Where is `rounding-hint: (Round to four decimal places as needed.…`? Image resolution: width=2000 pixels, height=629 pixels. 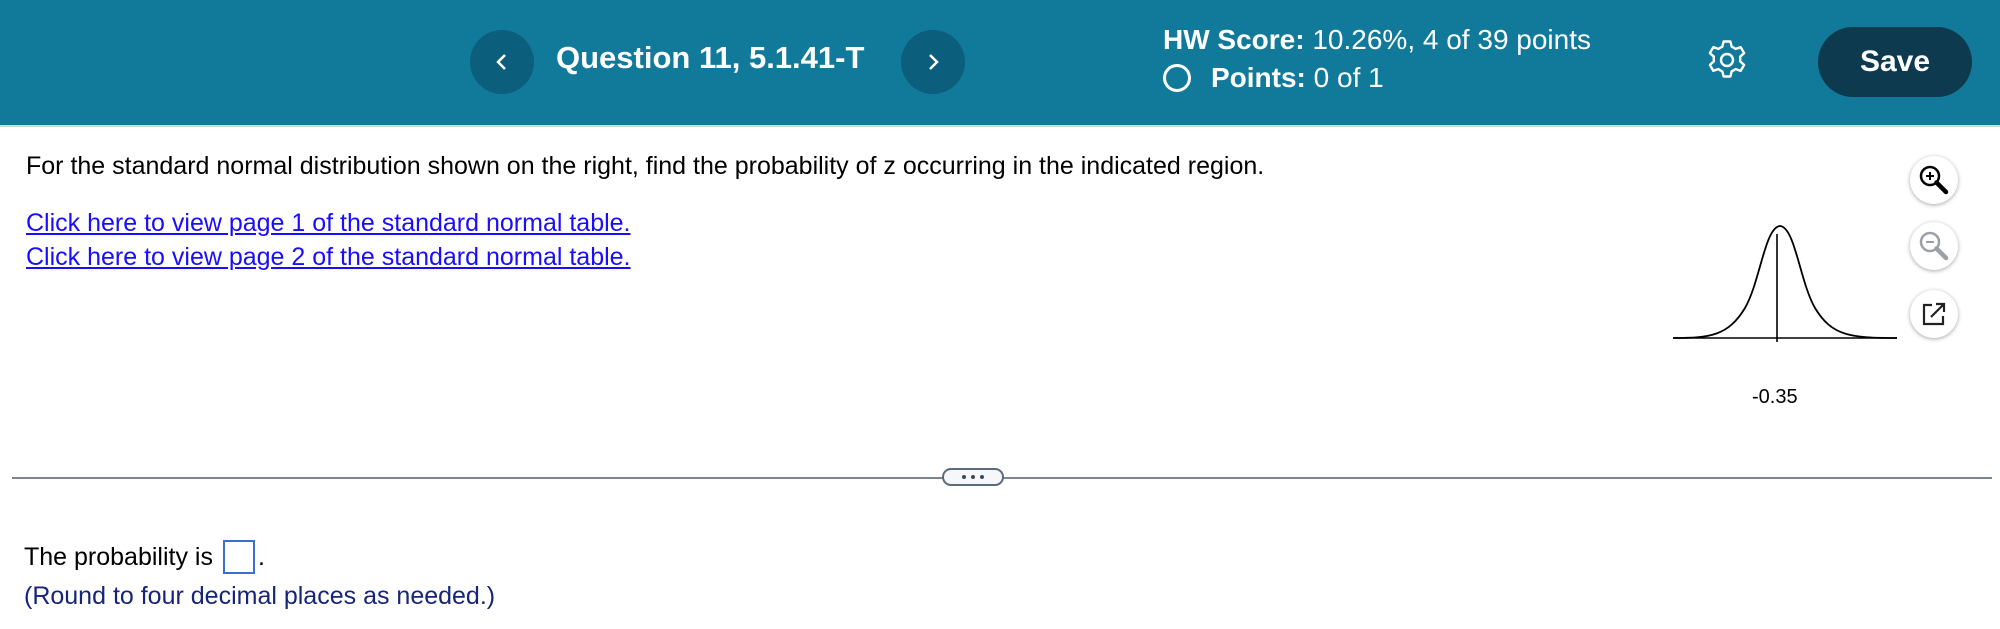 rounding-hint: (Round to four decimal places as needed.… is located at coordinates (260, 596).